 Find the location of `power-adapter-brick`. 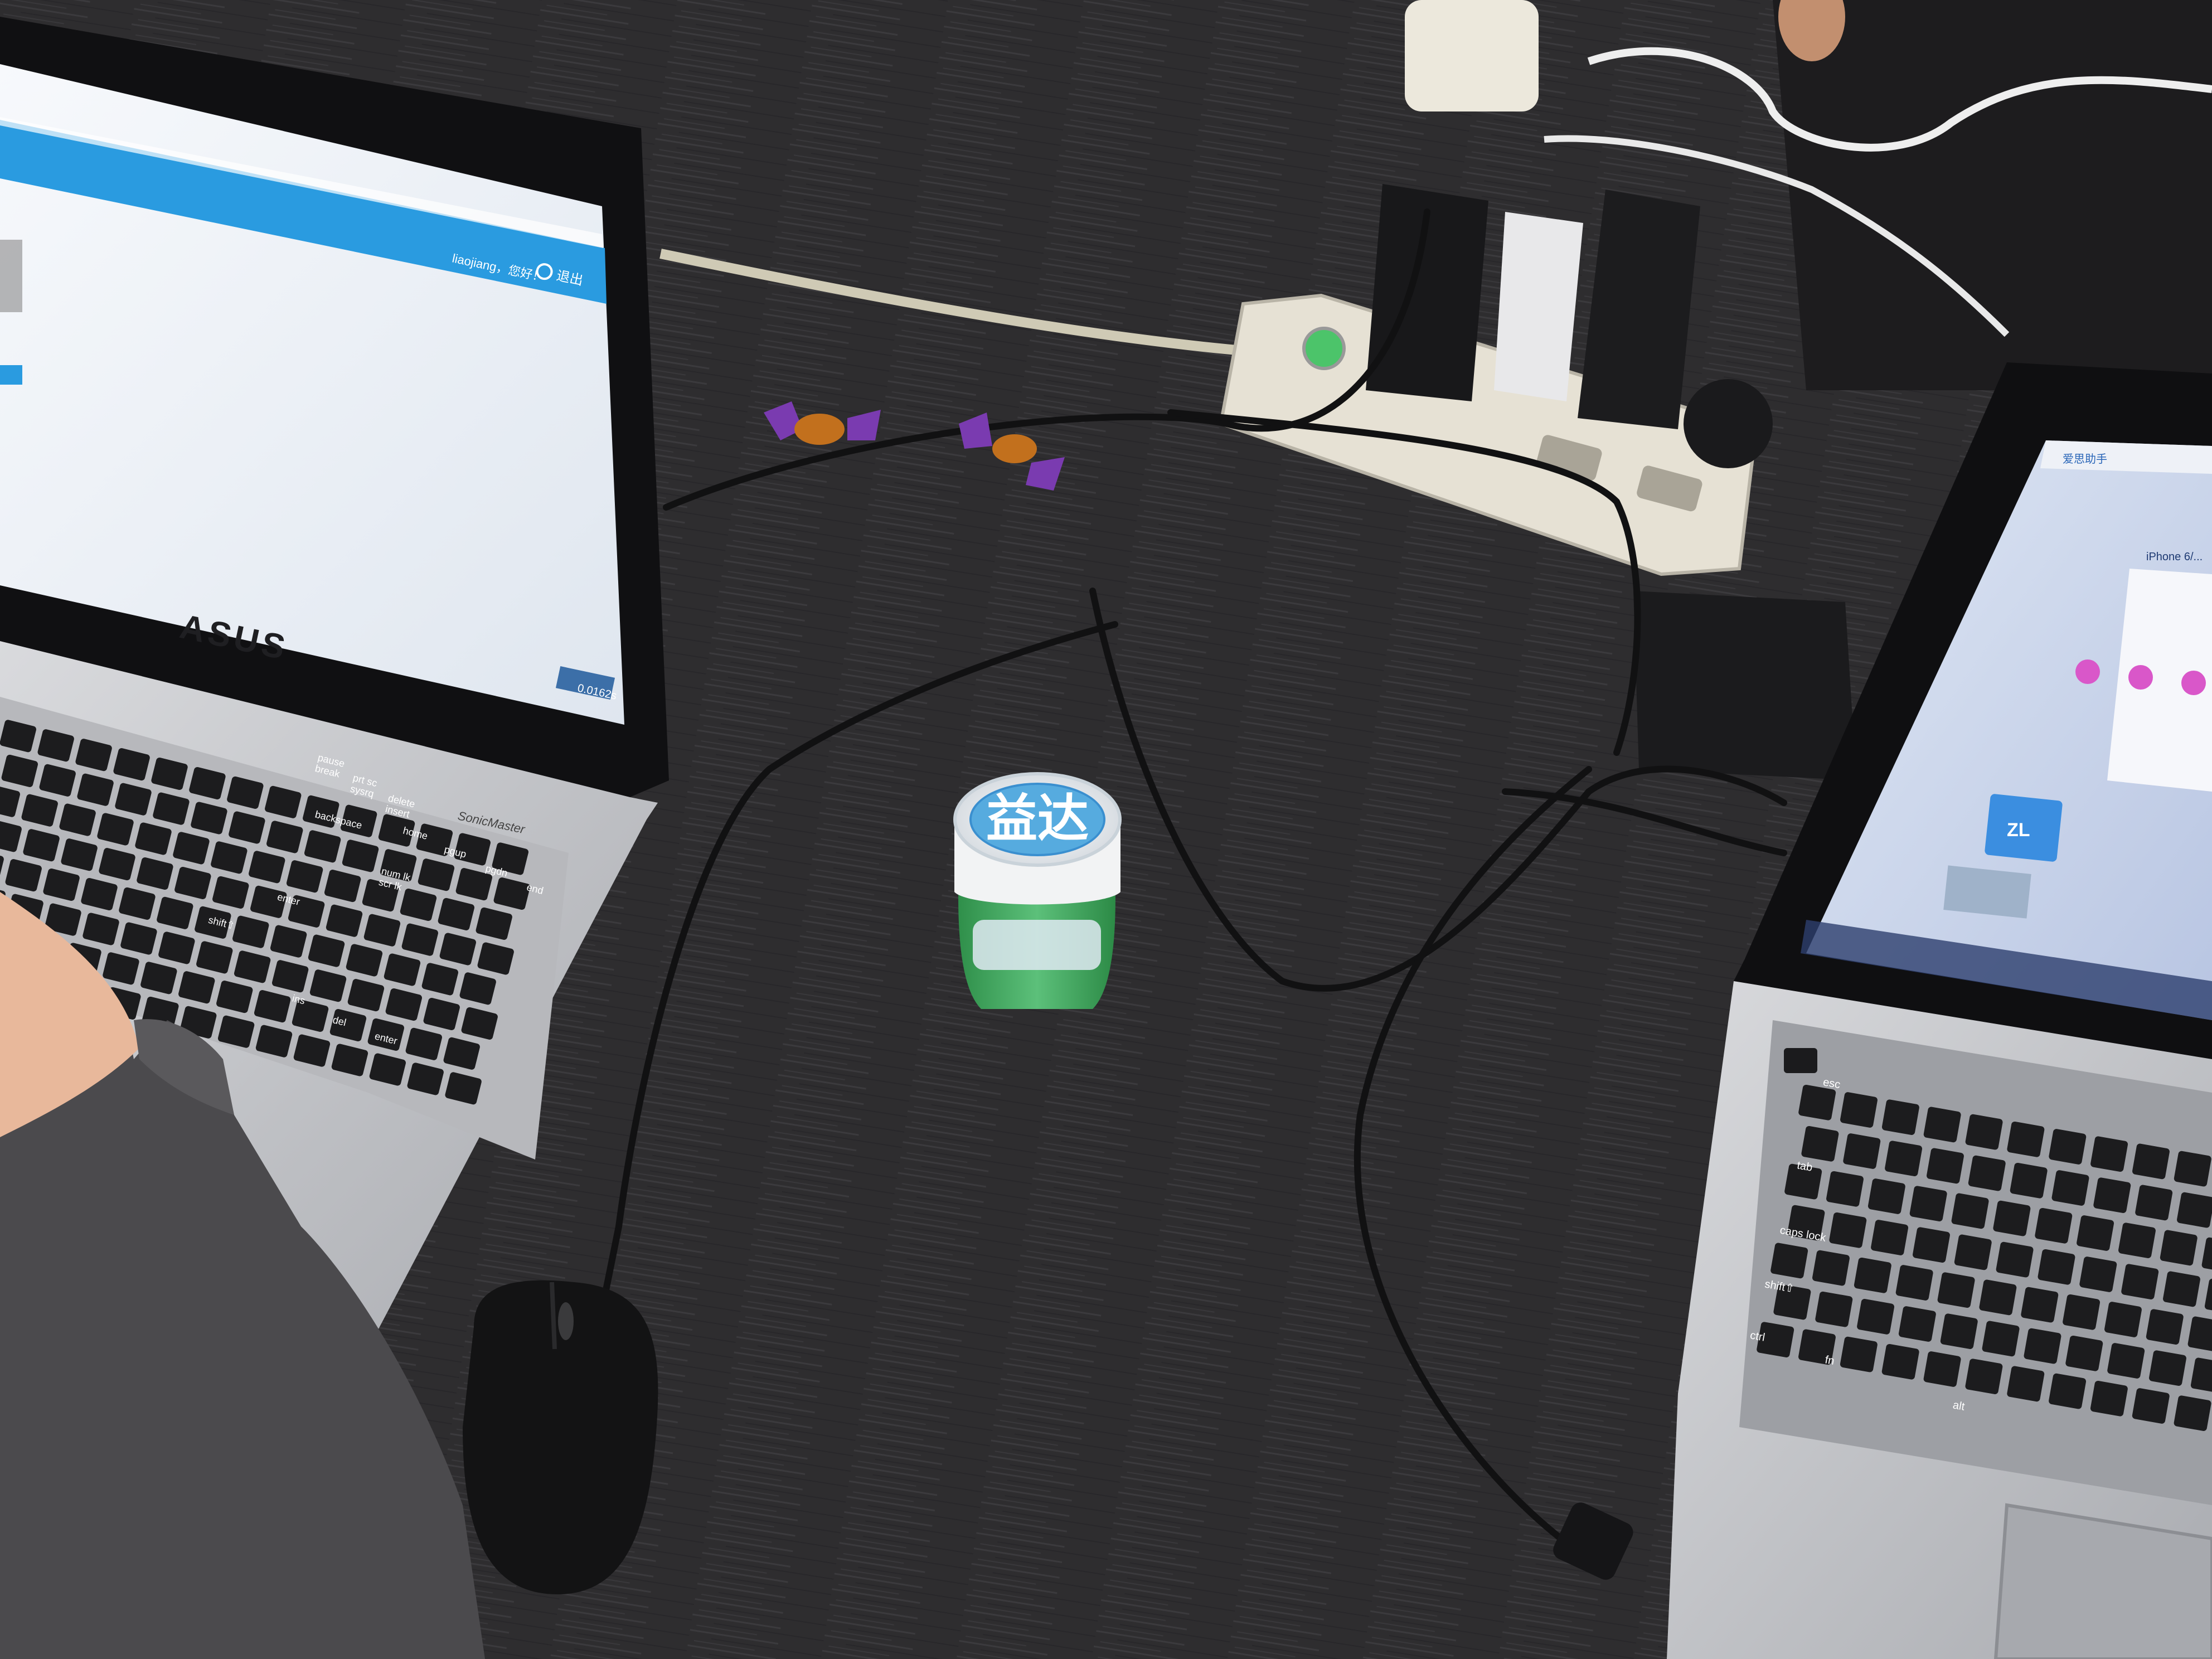

power-adapter-brick is located at coordinates (1744, 685).